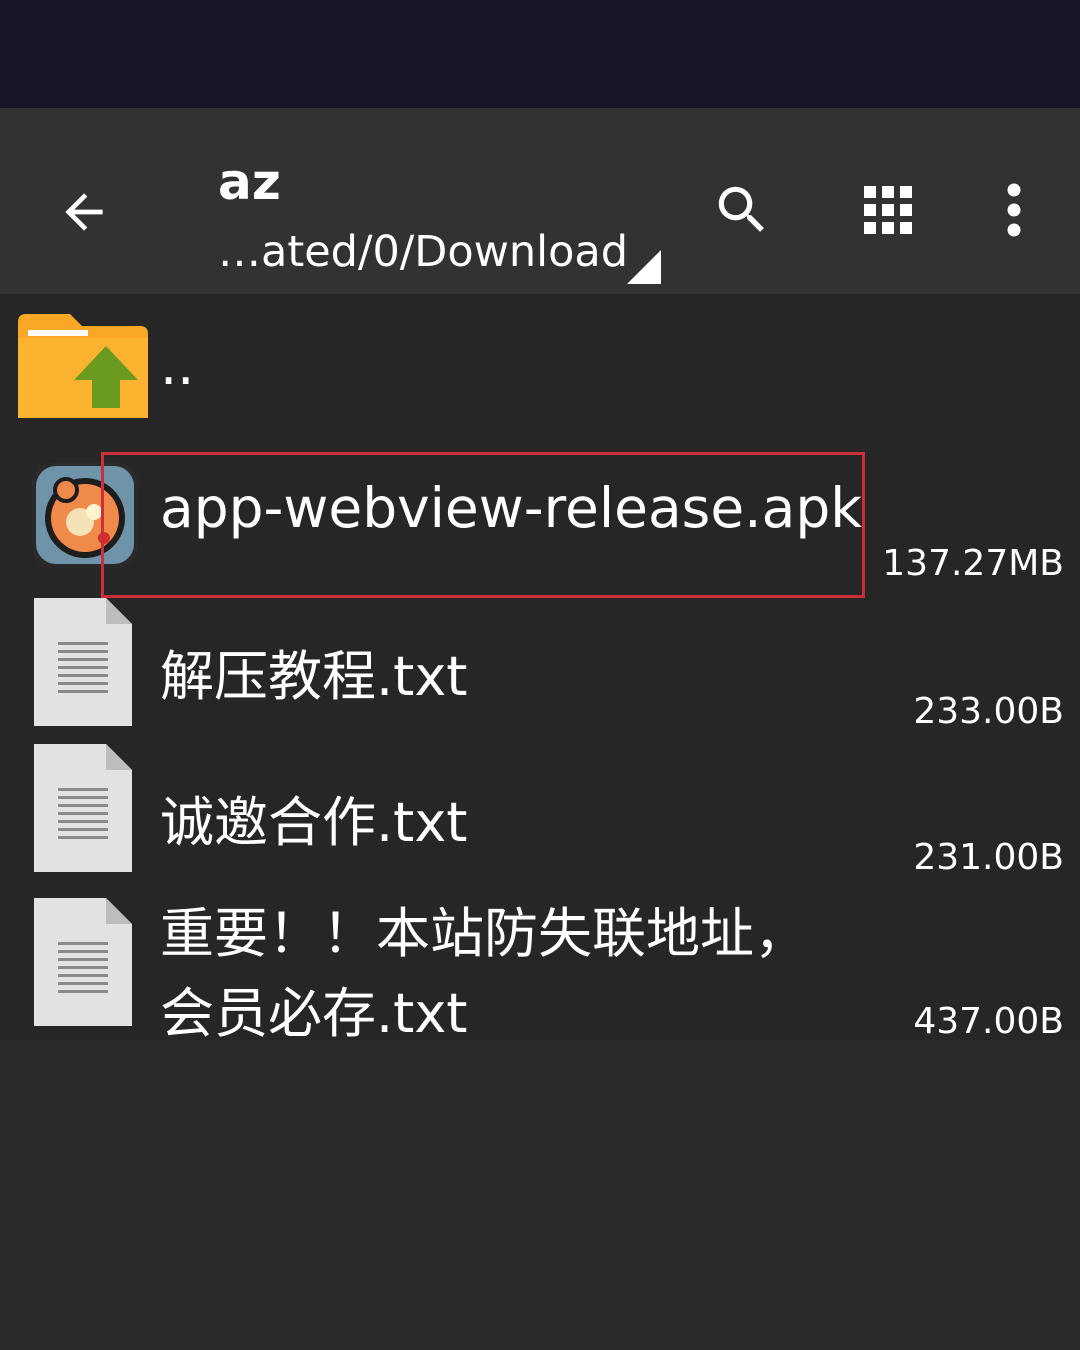 This screenshot has height=1350, width=1080. What do you see at coordinates (314, 822) in the screenshot?
I see `file-name: 诚邀合作.txt` at bounding box center [314, 822].